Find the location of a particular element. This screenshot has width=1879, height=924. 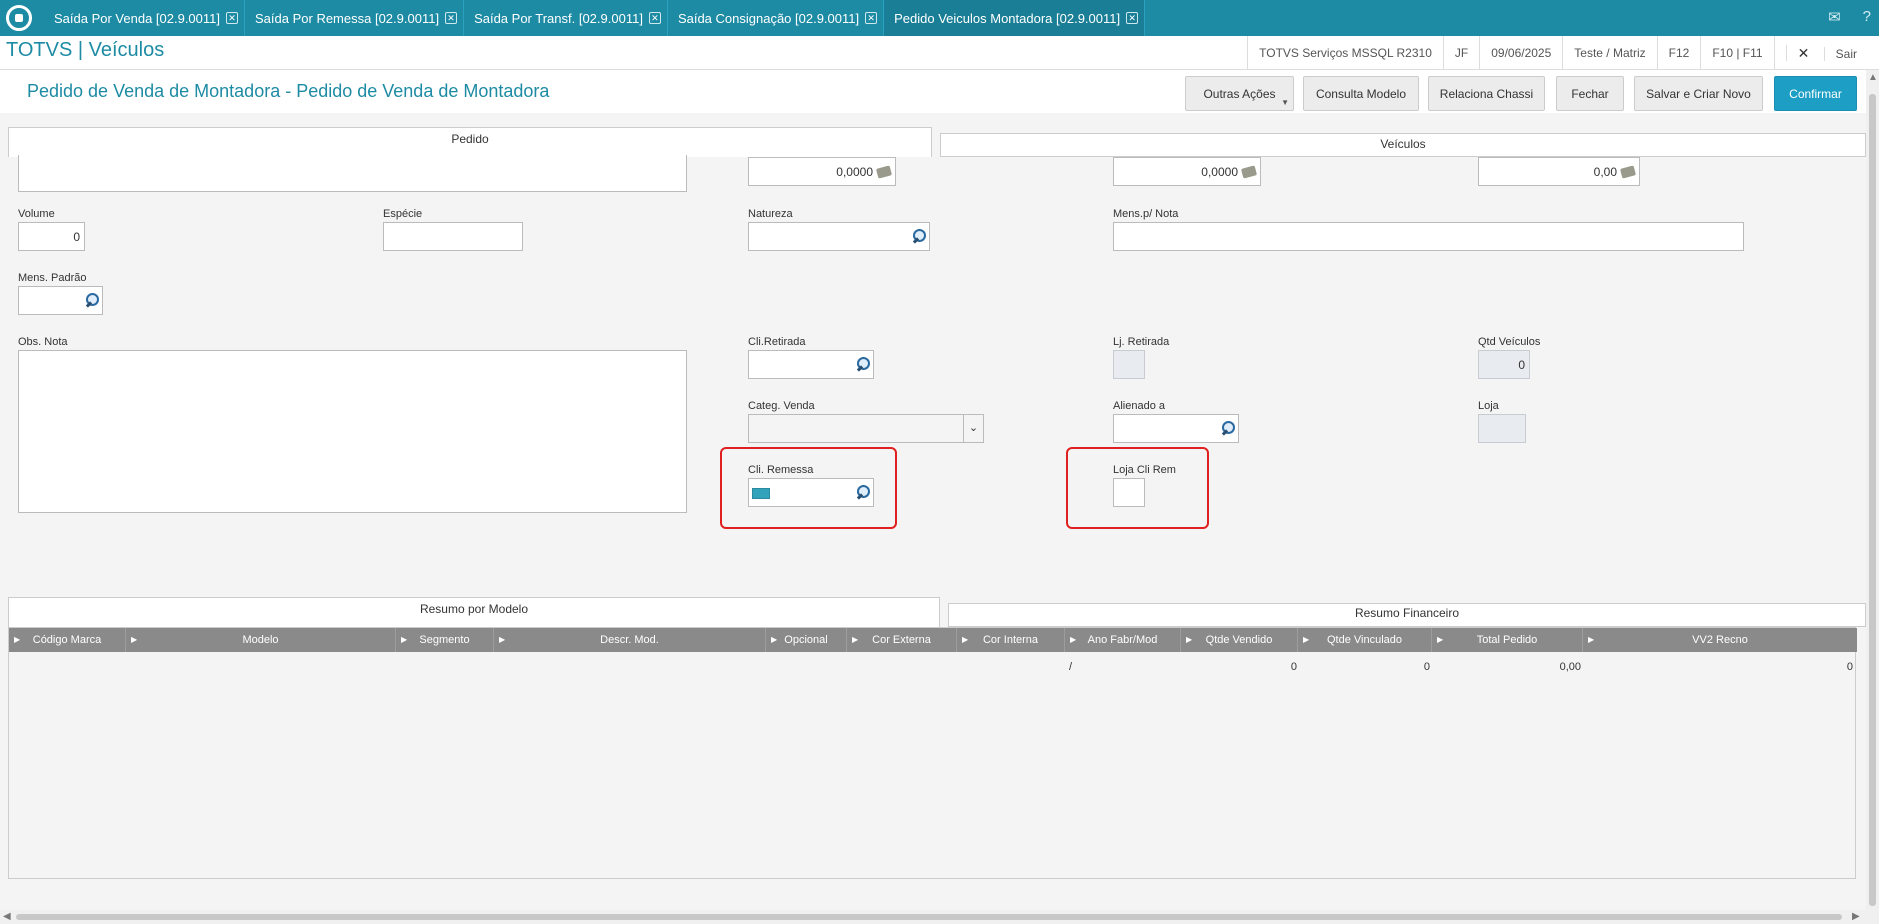

column-header: ▶ Modelo is located at coordinates (261, 640).